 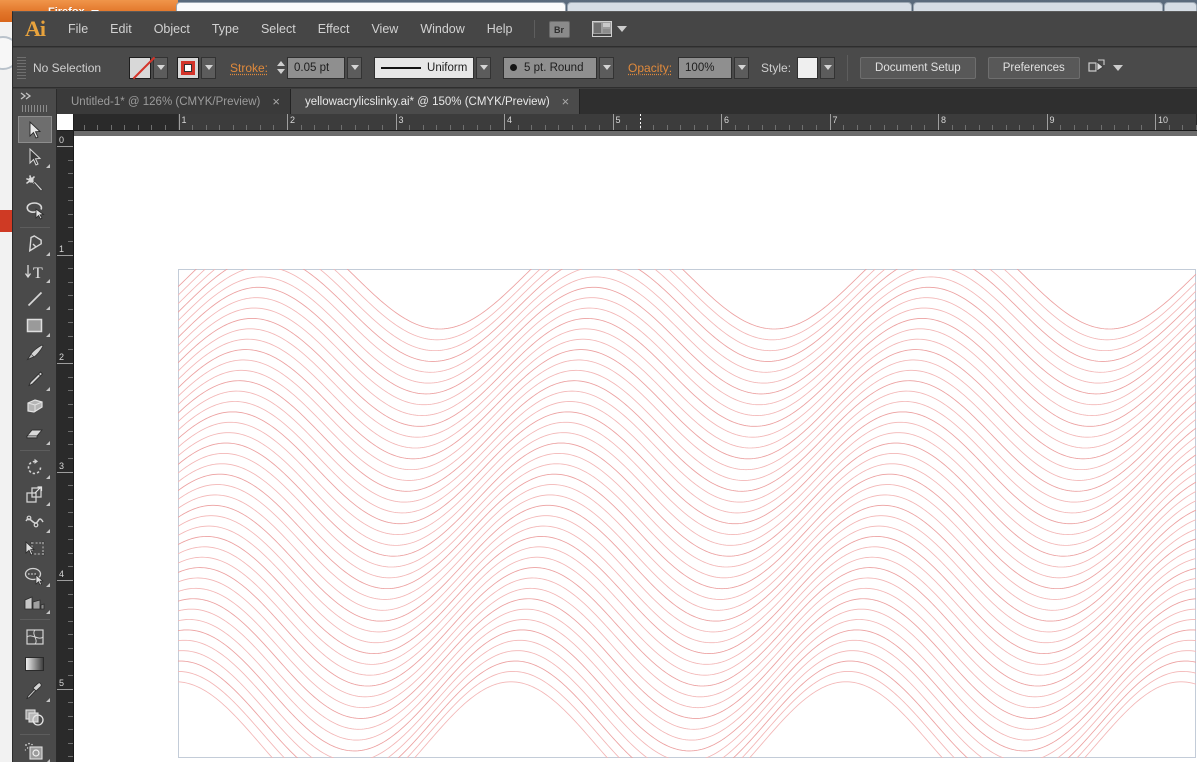 I want to click on horizontal-ruler: 1 2 3 4 5 6 7 8 9 10, so click(x=635, y=122).